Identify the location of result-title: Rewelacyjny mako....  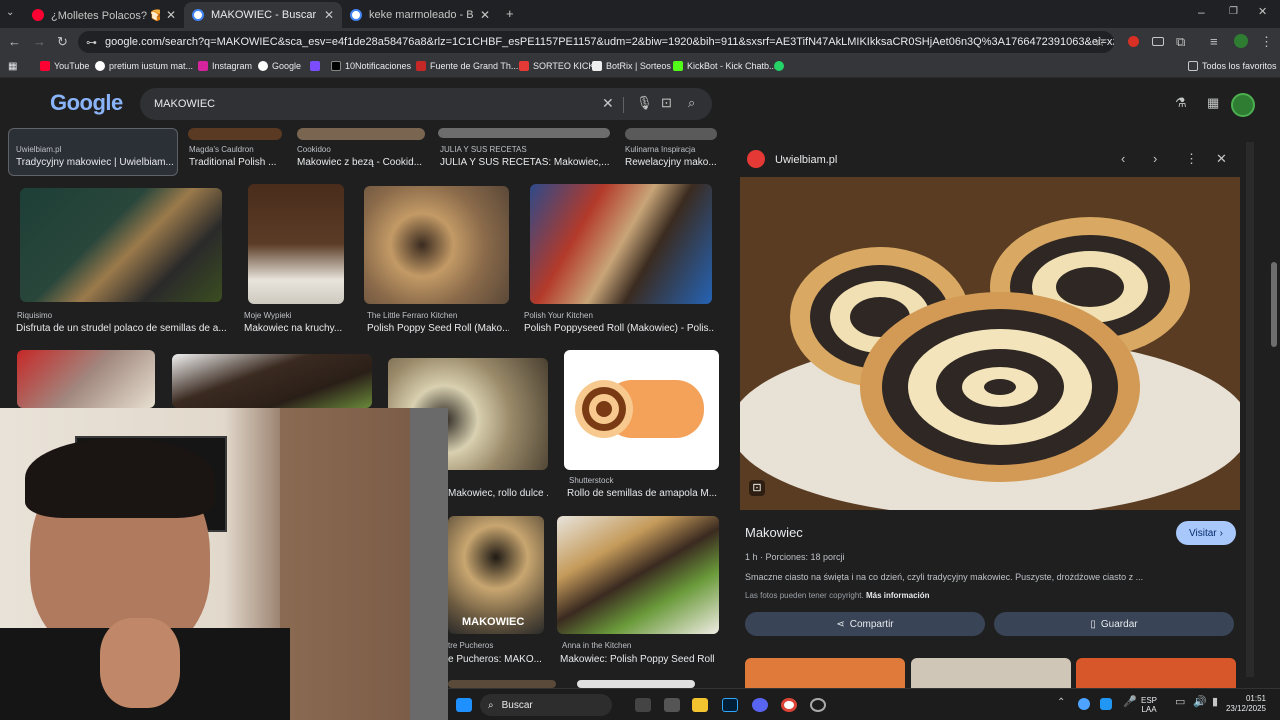
(671, 162).